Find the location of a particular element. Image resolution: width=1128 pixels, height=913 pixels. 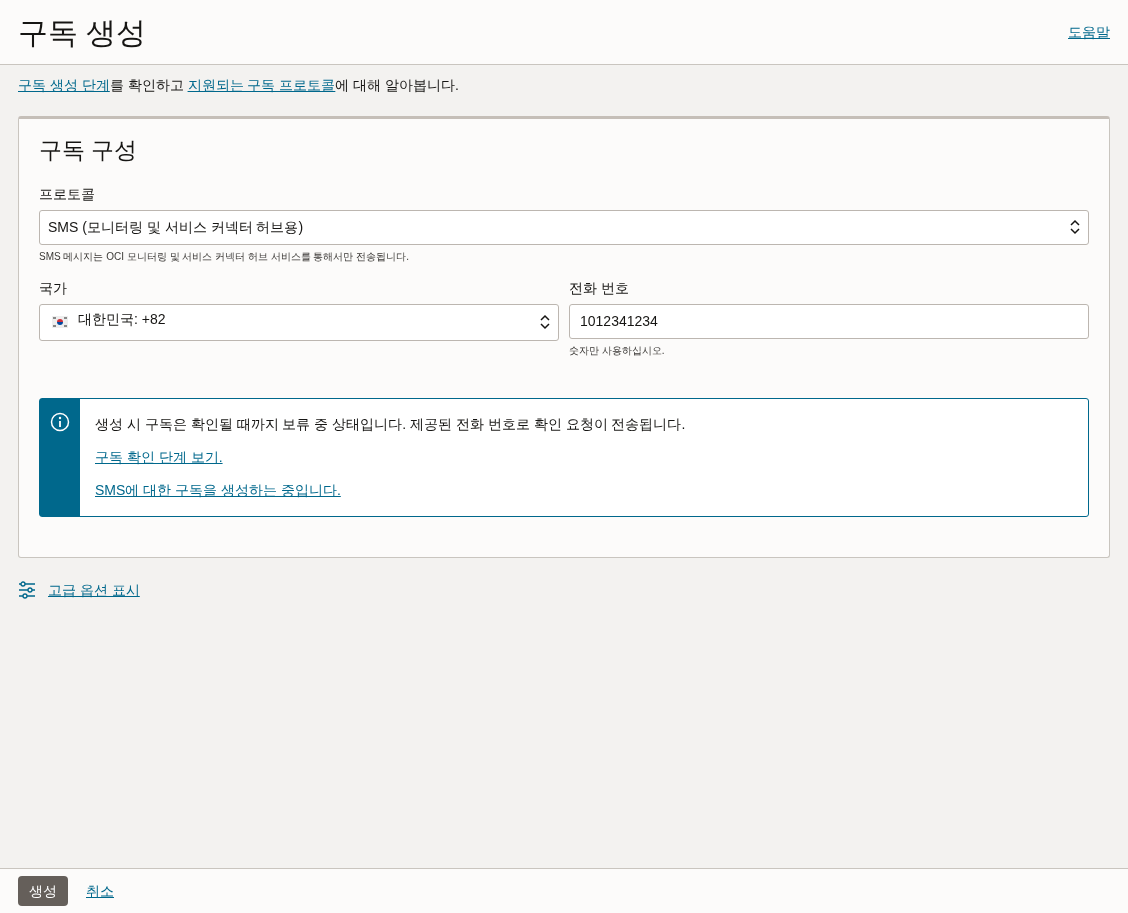

country-select: 대한민국: +82 is located at coordinates (299, 322).